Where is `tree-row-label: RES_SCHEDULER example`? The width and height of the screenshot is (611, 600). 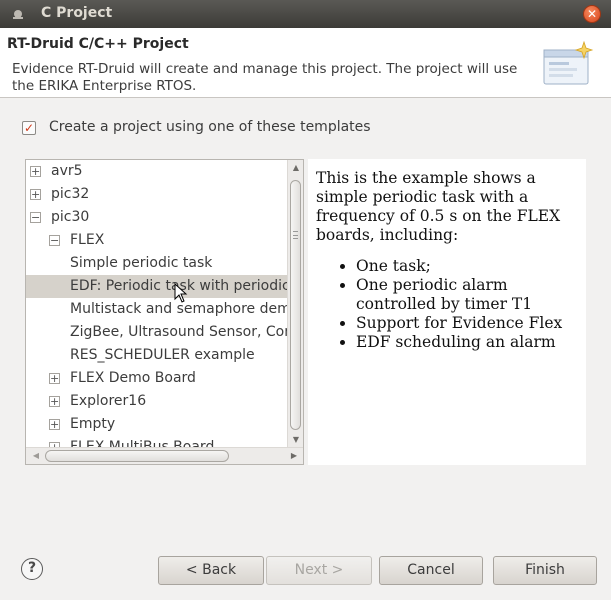 tree-row-label: RES_SCHEDULER example is located at coordinates (162, 355).